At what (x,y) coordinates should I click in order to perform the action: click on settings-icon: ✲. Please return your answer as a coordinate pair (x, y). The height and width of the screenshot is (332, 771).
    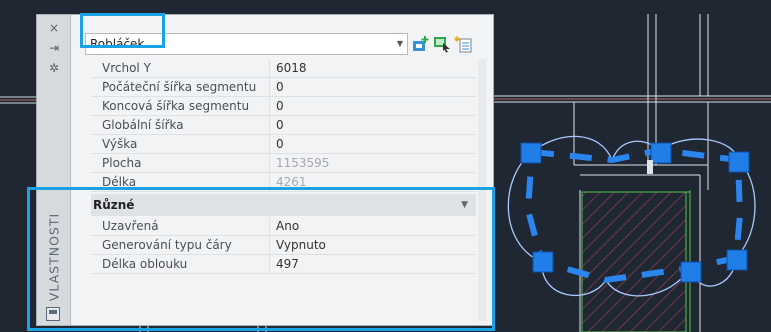
    Looking at the image, I should click on (54, 68).